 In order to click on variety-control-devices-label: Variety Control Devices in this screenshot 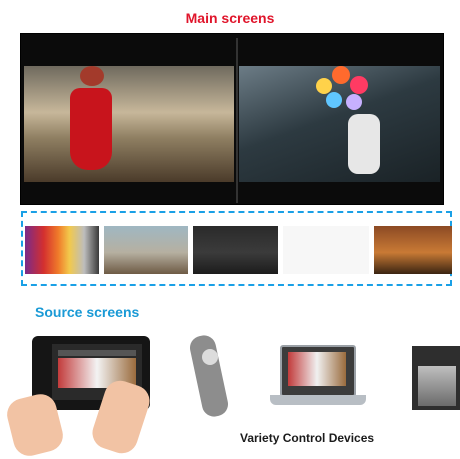, I will do `click(307, 438)`.